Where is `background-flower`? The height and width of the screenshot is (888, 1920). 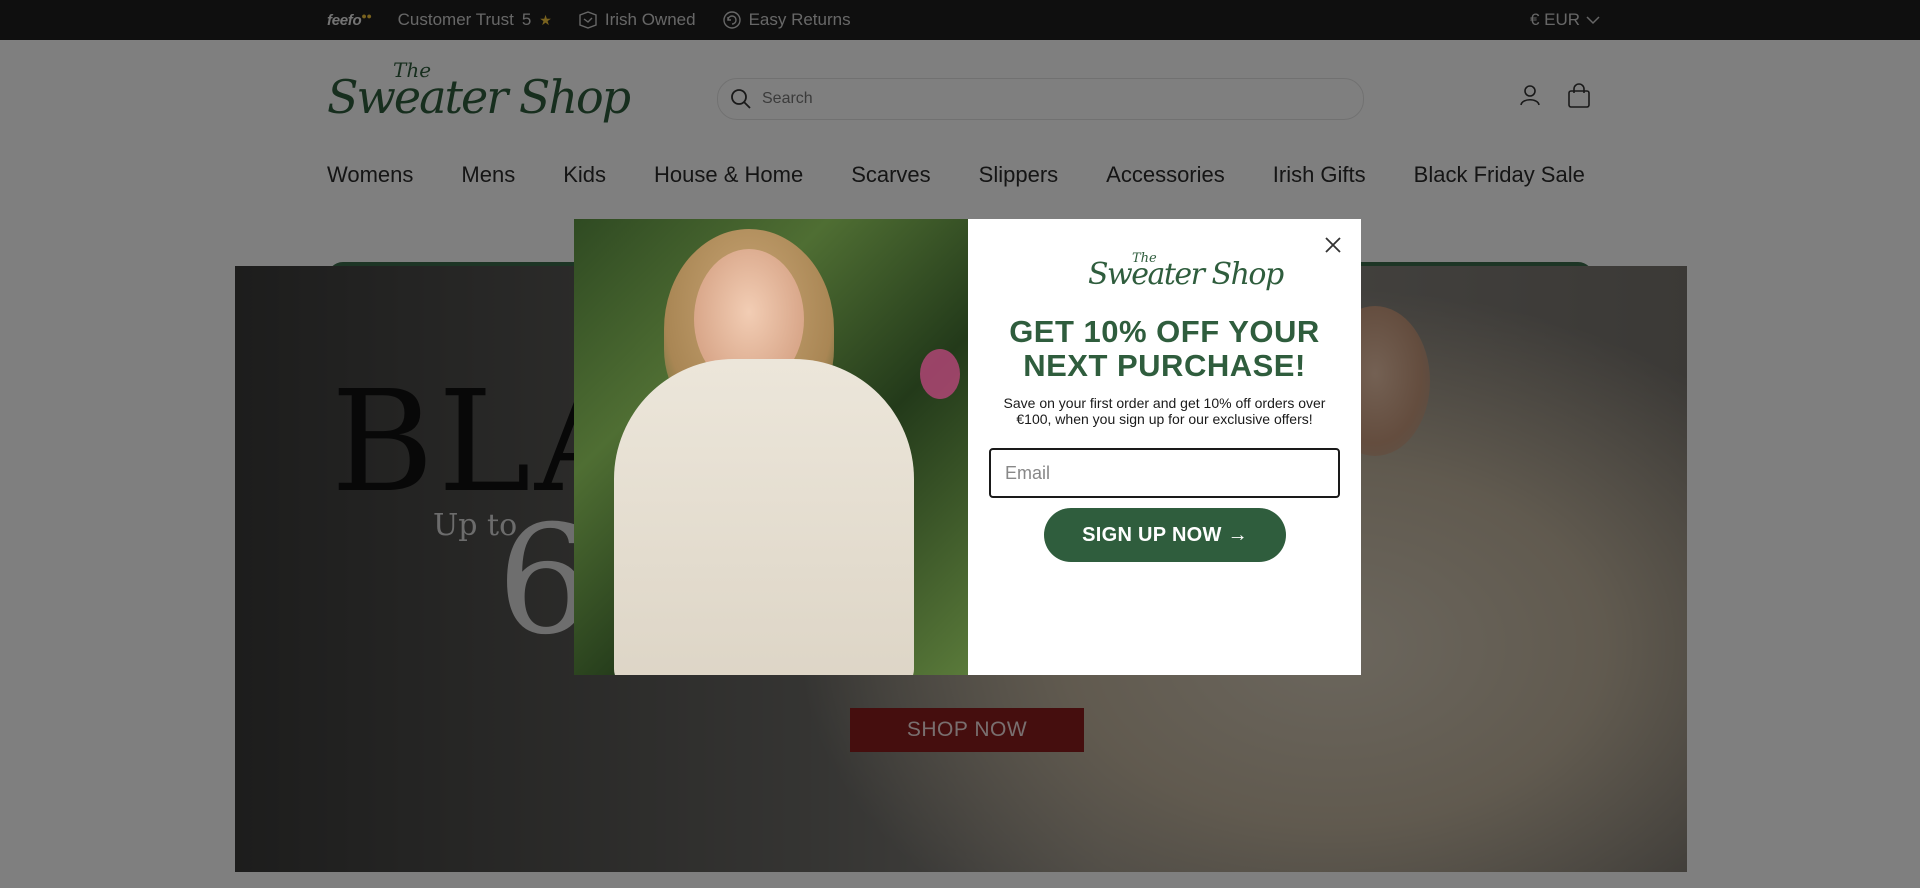 background-flower is located at coordinates (940, 374).